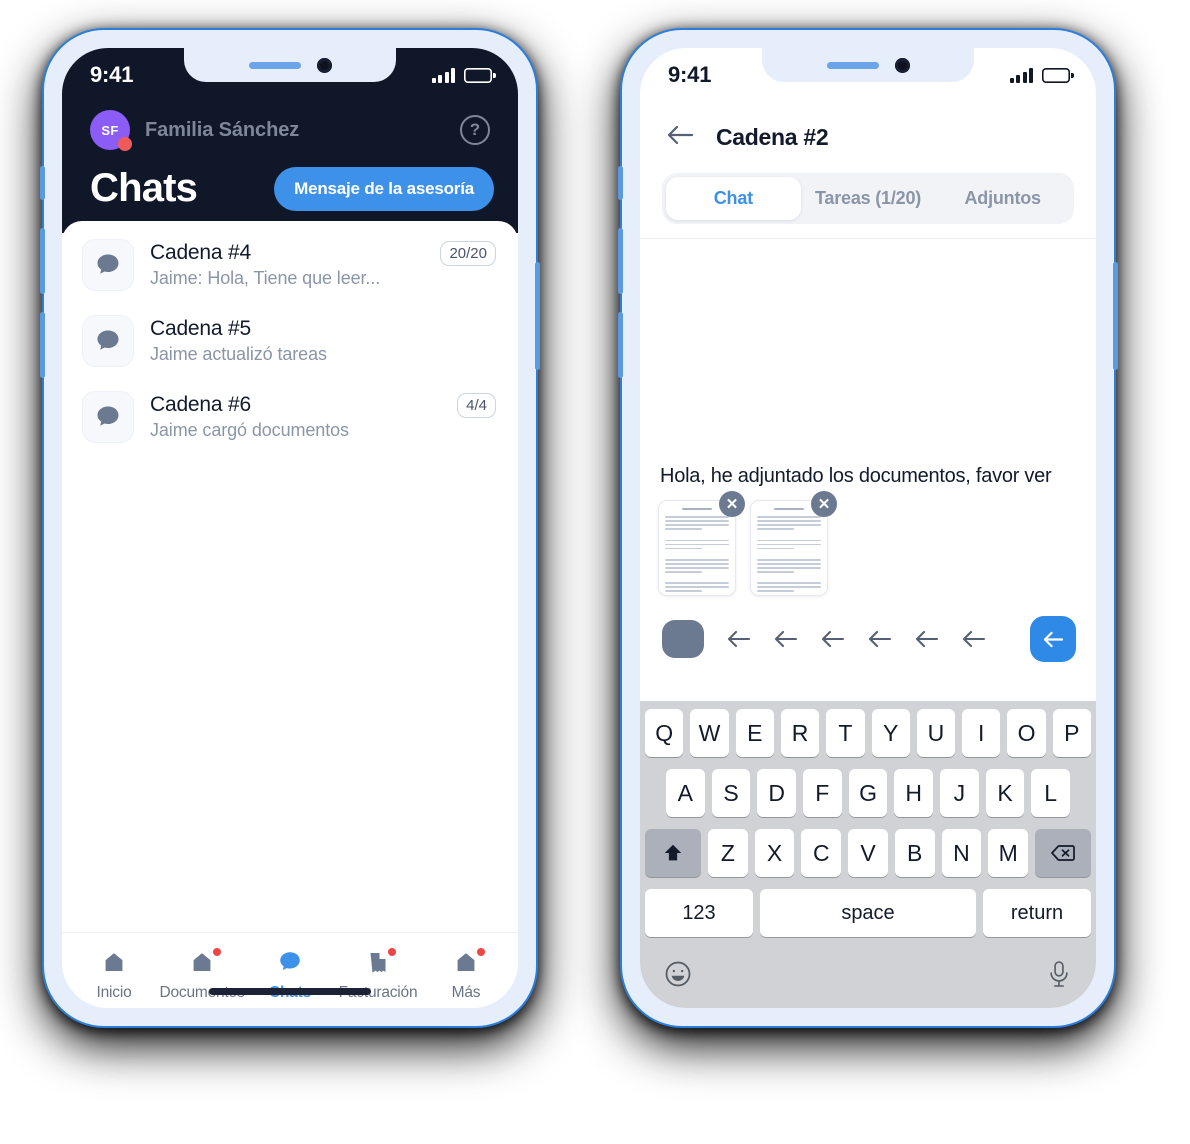 This screenshot has height=1144, width=1190. I want to click on front-camera-icon, so click(324, 65).